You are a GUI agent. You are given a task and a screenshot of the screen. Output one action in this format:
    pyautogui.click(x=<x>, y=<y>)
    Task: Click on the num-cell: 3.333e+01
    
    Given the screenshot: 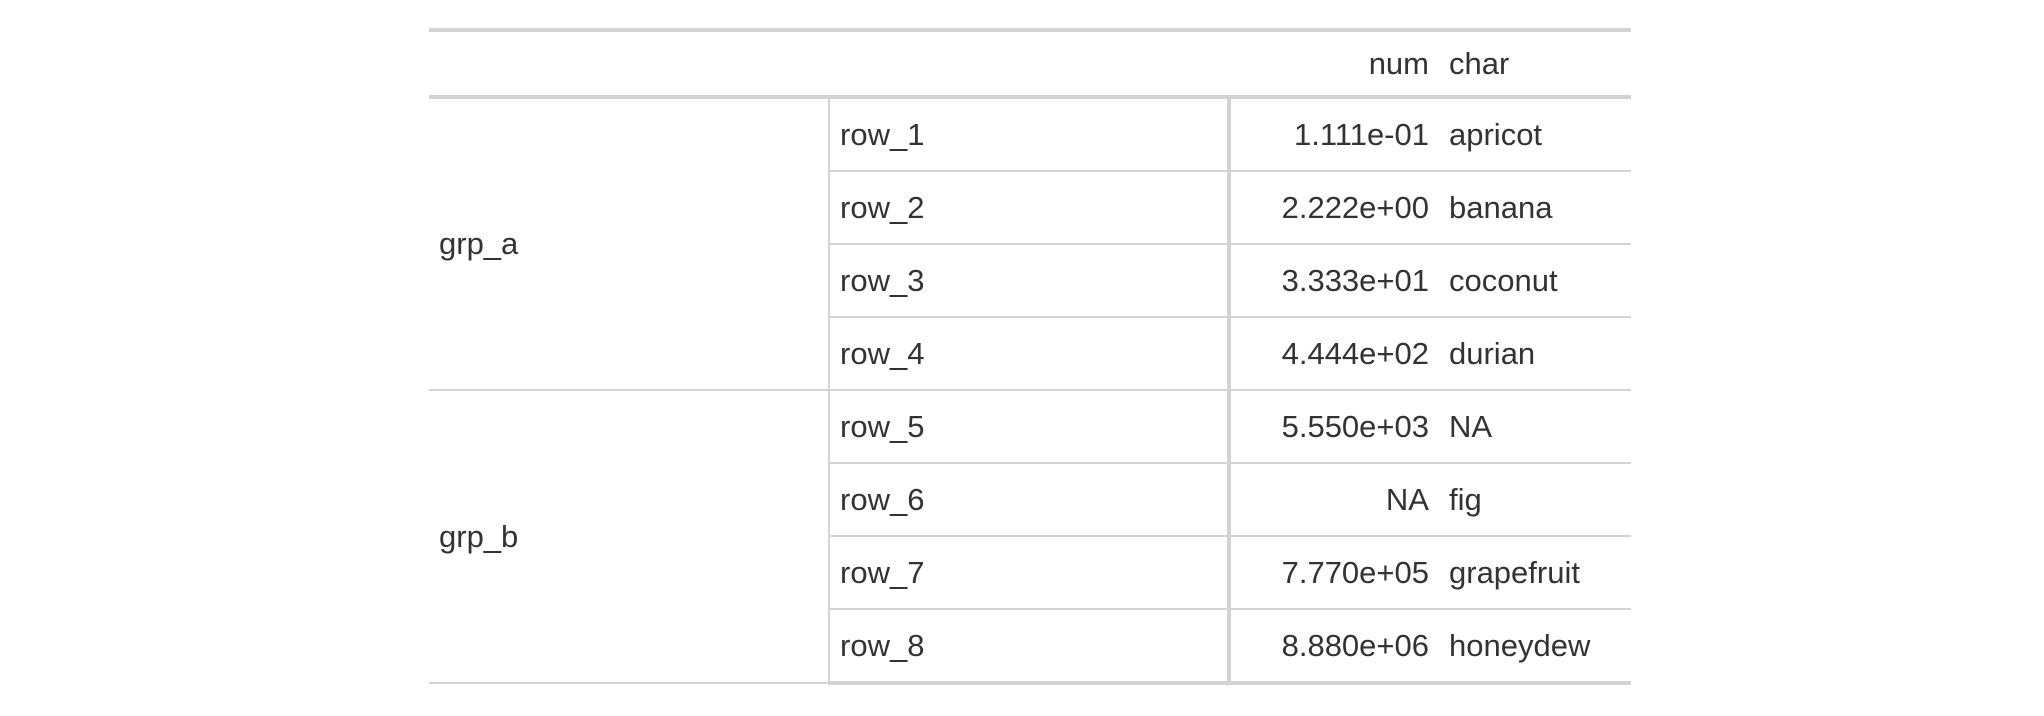 What is the action you would take?
    pyautogui.click(x=1334, y=280)
    